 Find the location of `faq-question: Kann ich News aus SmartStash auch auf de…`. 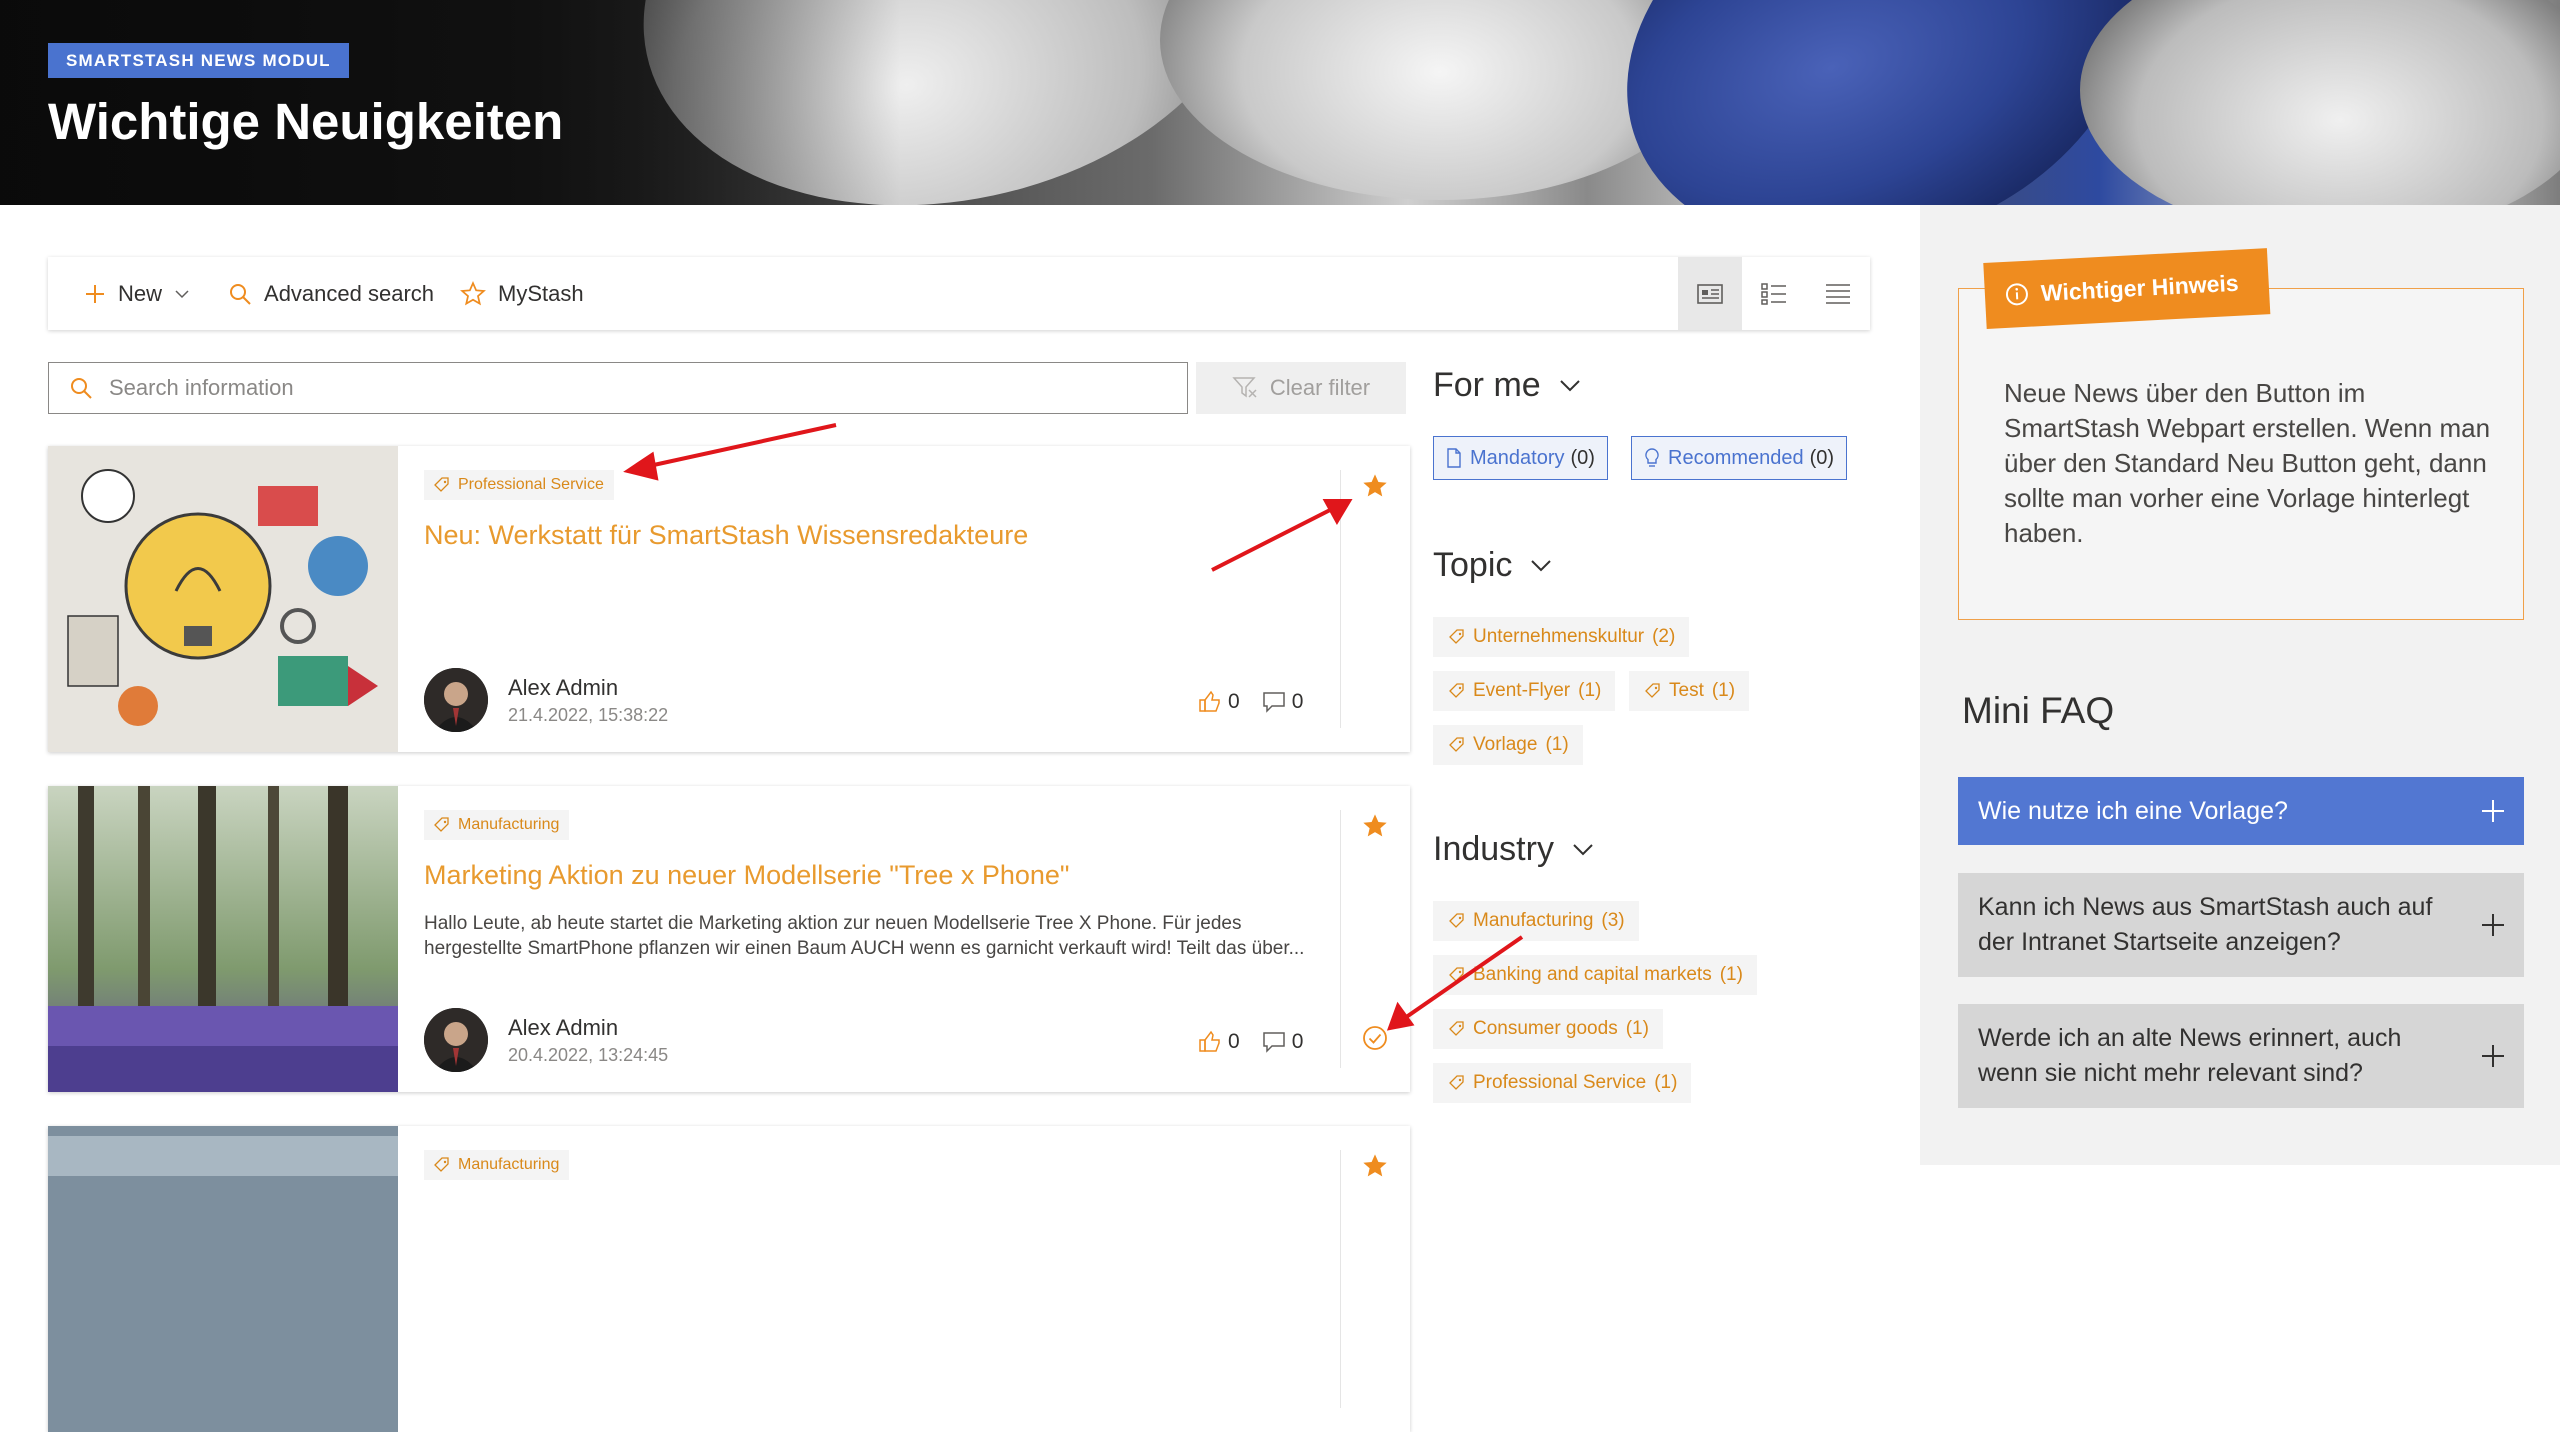

faq-question: Kann ich News aus SmartStash auch auf de… is located at coordinates (2205, 924).